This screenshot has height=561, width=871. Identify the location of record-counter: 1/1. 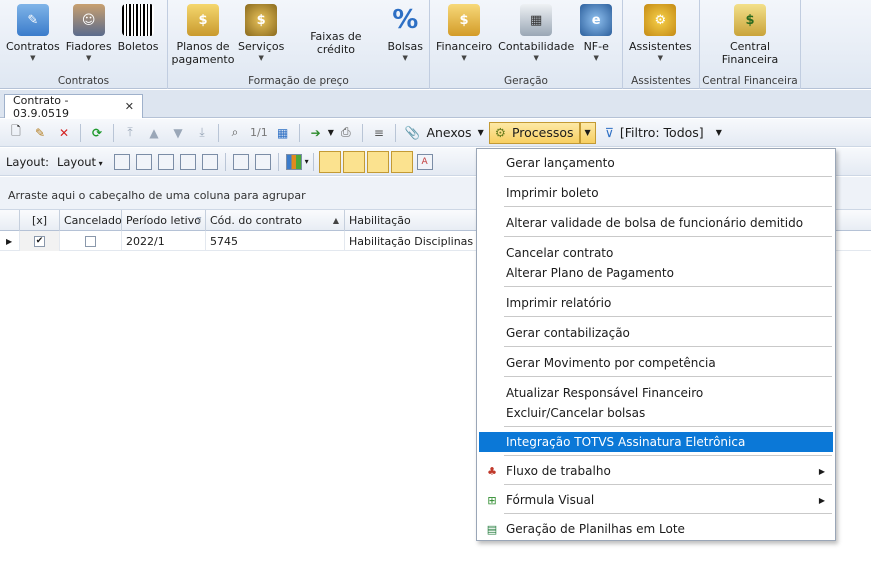
(259, 132).